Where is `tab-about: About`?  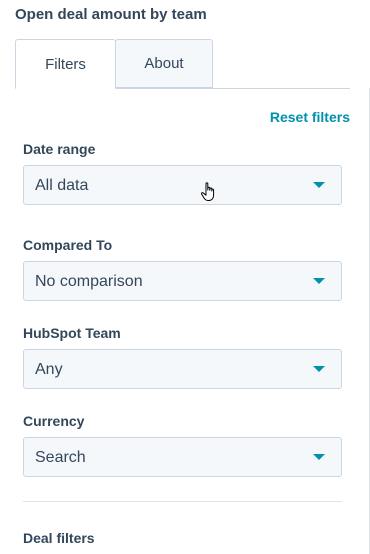 tab-about: About is located at coordinates (164, 63).